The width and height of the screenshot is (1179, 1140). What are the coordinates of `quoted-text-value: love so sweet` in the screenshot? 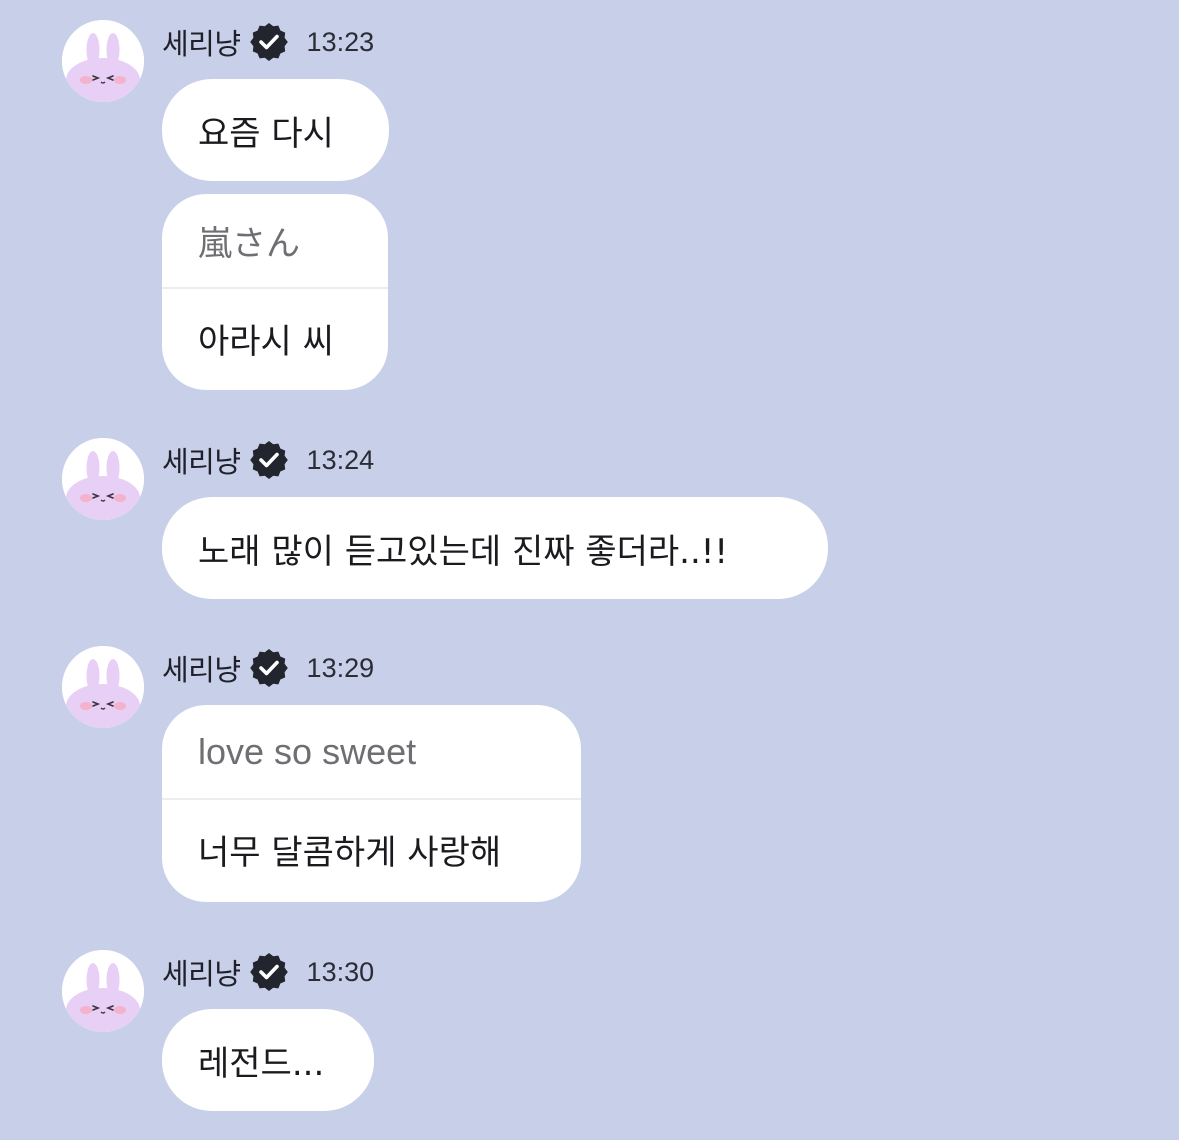 It's located at (307, 751).